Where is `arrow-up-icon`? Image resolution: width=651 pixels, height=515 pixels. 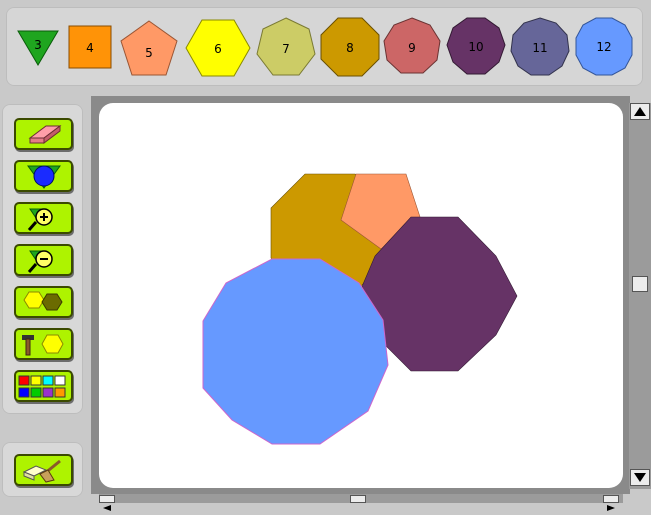 arrow-up-icon is located at coordinates (640, 111).